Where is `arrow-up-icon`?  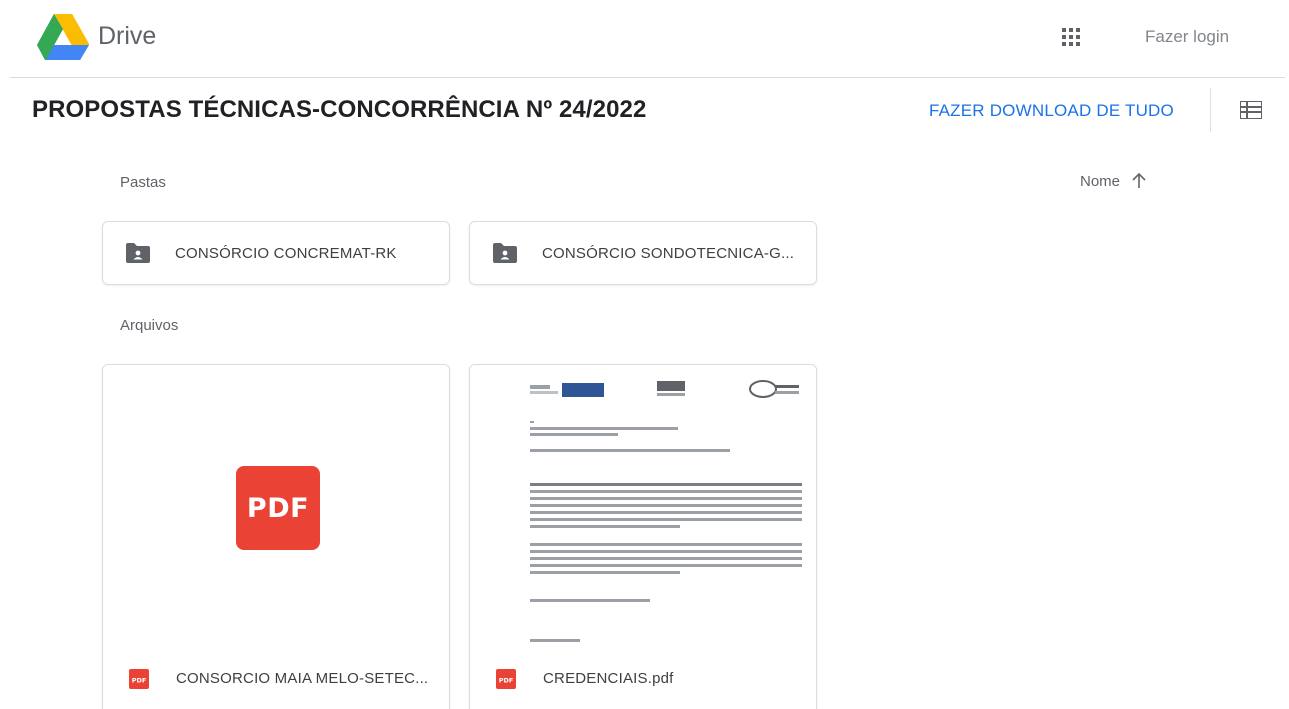 arrow-up-icon is located at coordinates (1139, 180).